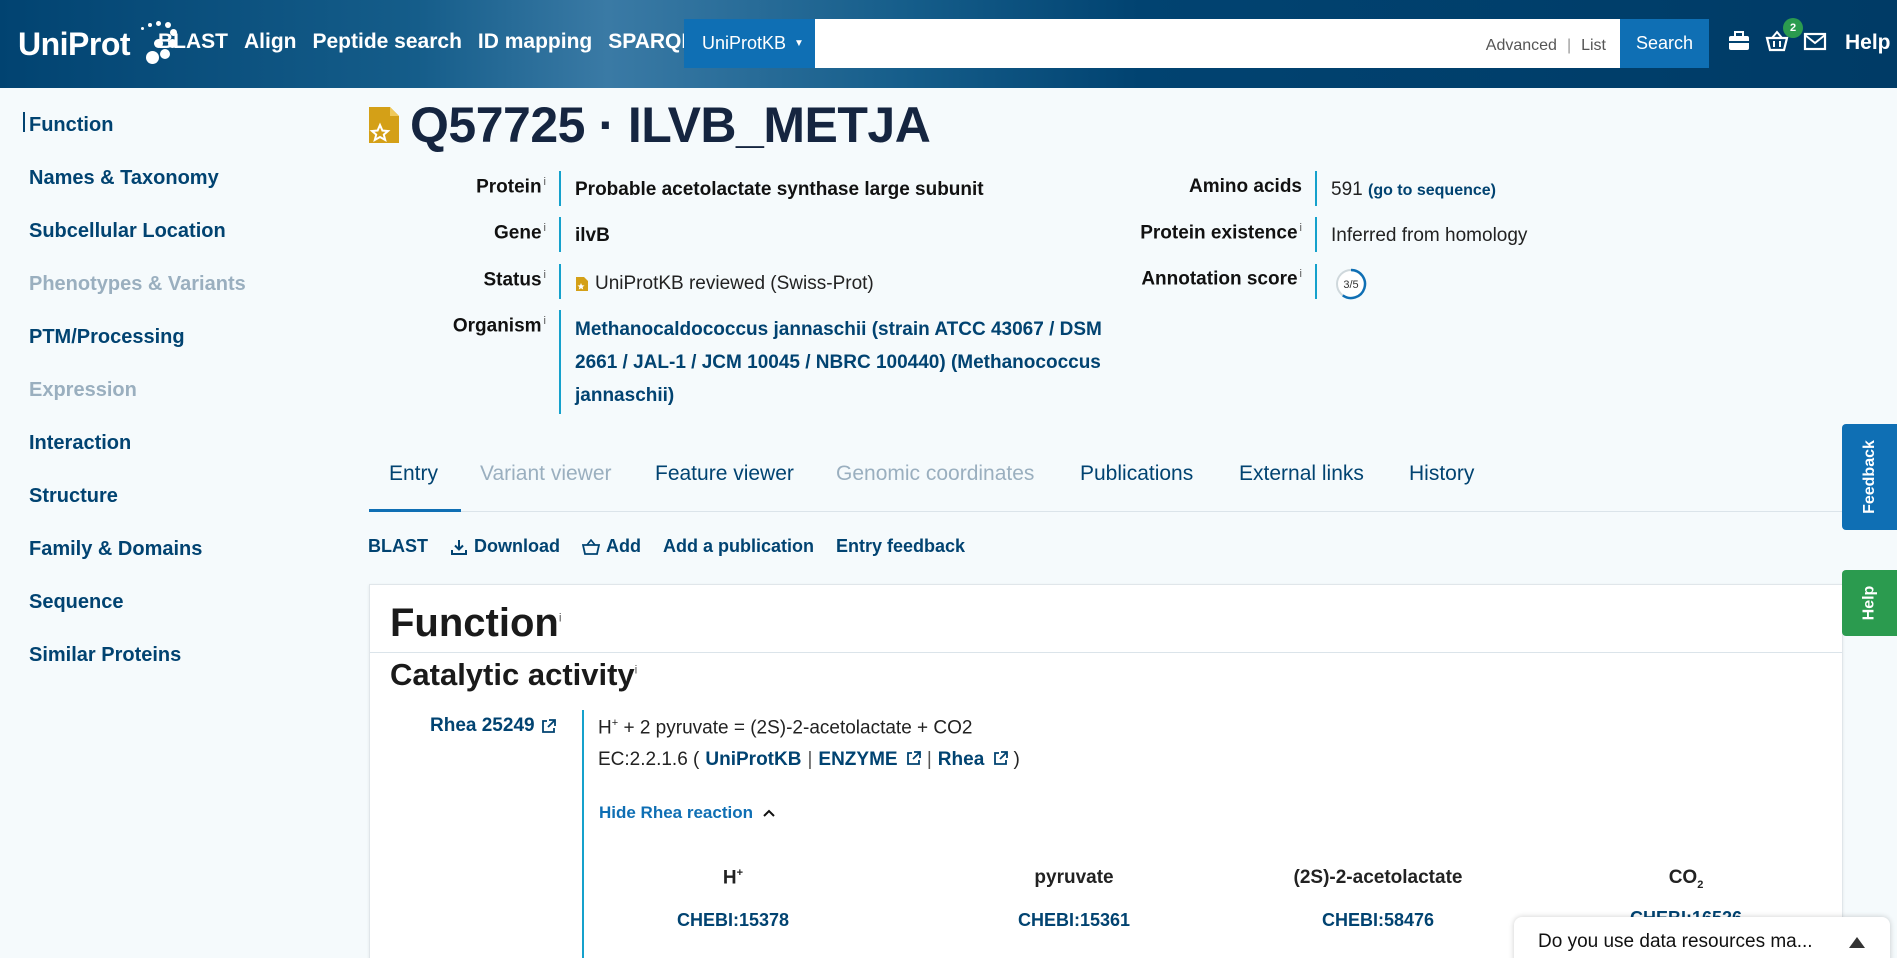 This screenshot has height=958, width=1897. I want to click on tab-variant-viewer: Variant viewer, so click(546, 473).